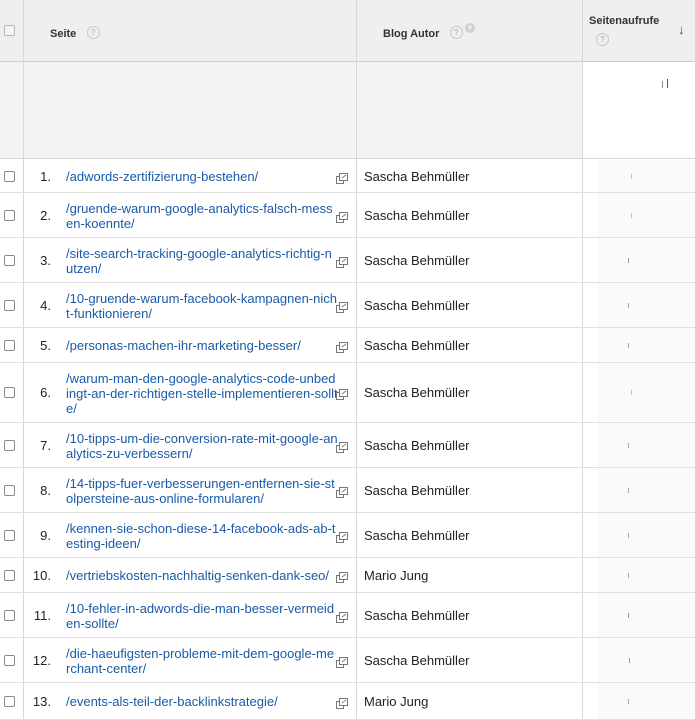 This screenshot has height=720, width=695. I want to click on blog-author: Mario Jung, so click(396, 701).